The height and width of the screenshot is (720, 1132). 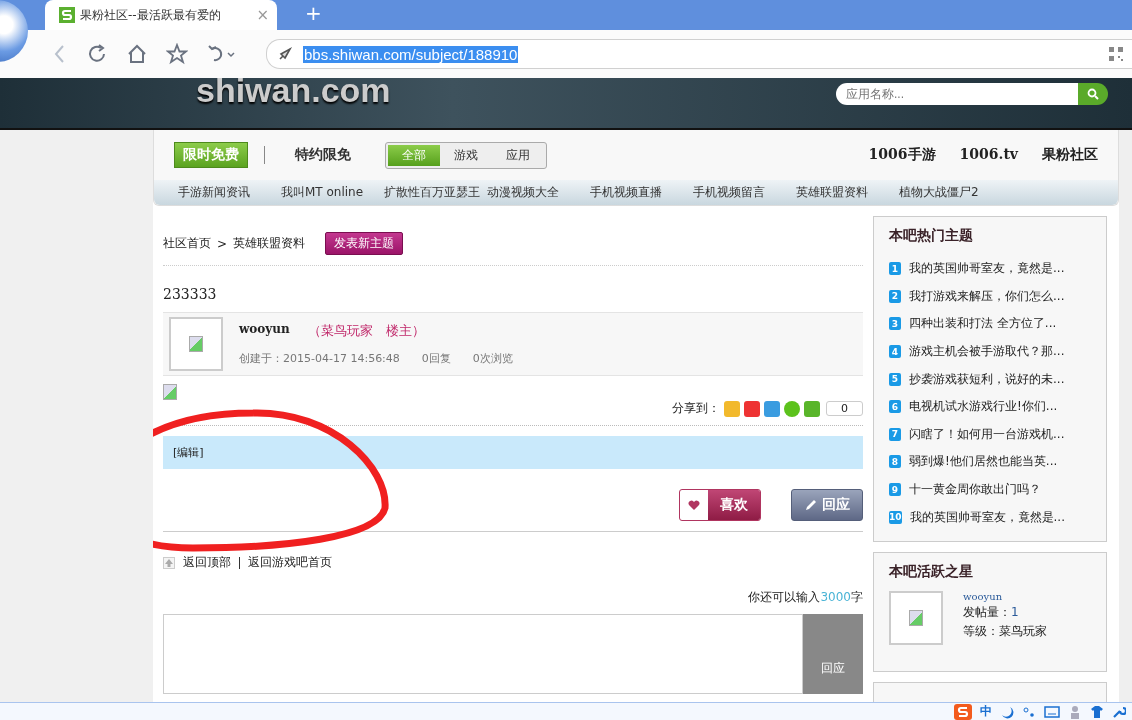 I want to click on sub-nav-link: 我叫MT online, so click(x=332, y=192).